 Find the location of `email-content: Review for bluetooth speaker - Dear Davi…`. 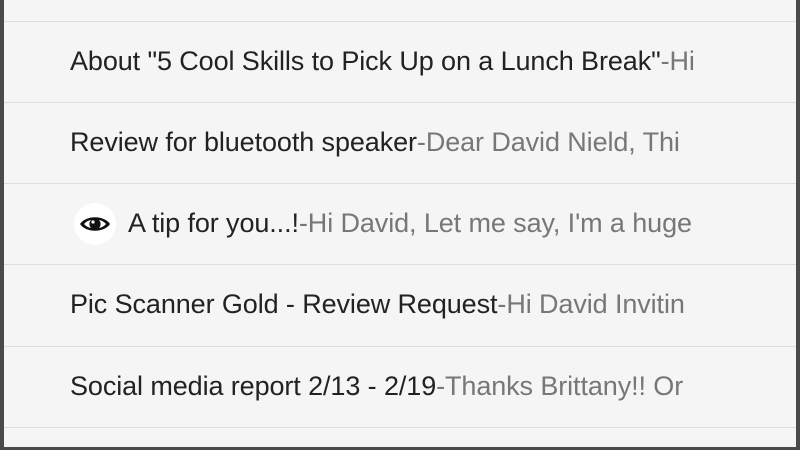

email-content: Review for bluetooth speaker - Dear Davi… is located at coordinates (375, 142).